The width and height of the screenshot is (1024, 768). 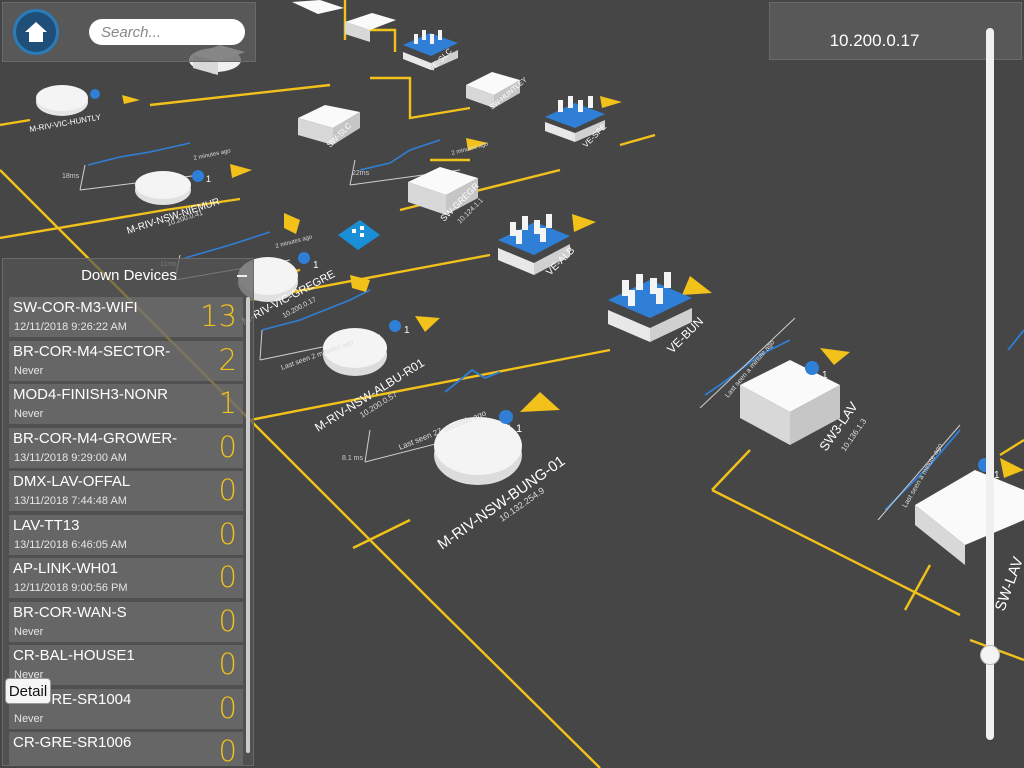 What do you see at coordinates (28, 691) in the screenshot?
I see `detail-button: Detail` at bounding box center [28, 691].